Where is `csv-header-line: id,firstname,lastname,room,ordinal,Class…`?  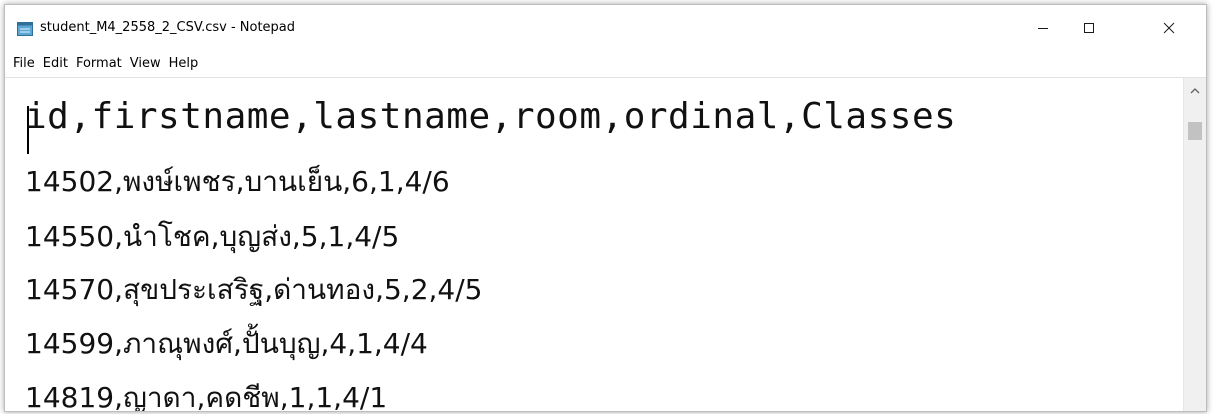
csv-header-line: id,firstname,lastname,room,ordinal,Class… is located at coordinates (491, 116).